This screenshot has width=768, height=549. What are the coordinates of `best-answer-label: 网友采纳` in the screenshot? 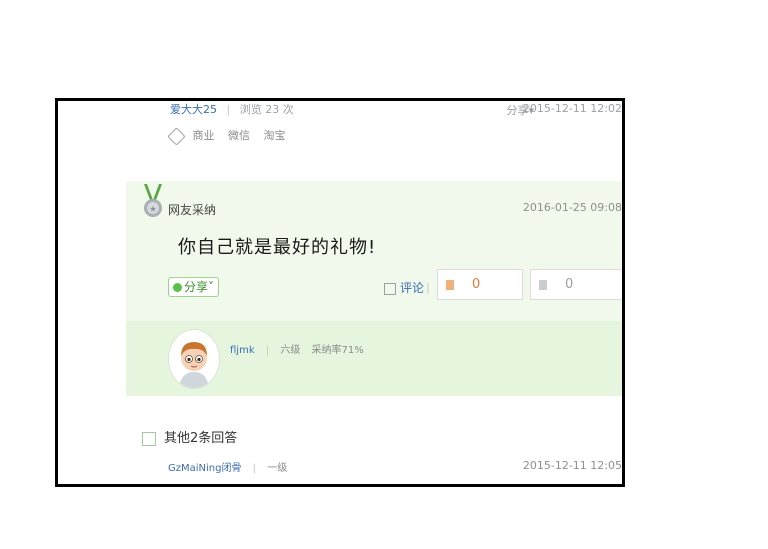 It's located at (192, 210).